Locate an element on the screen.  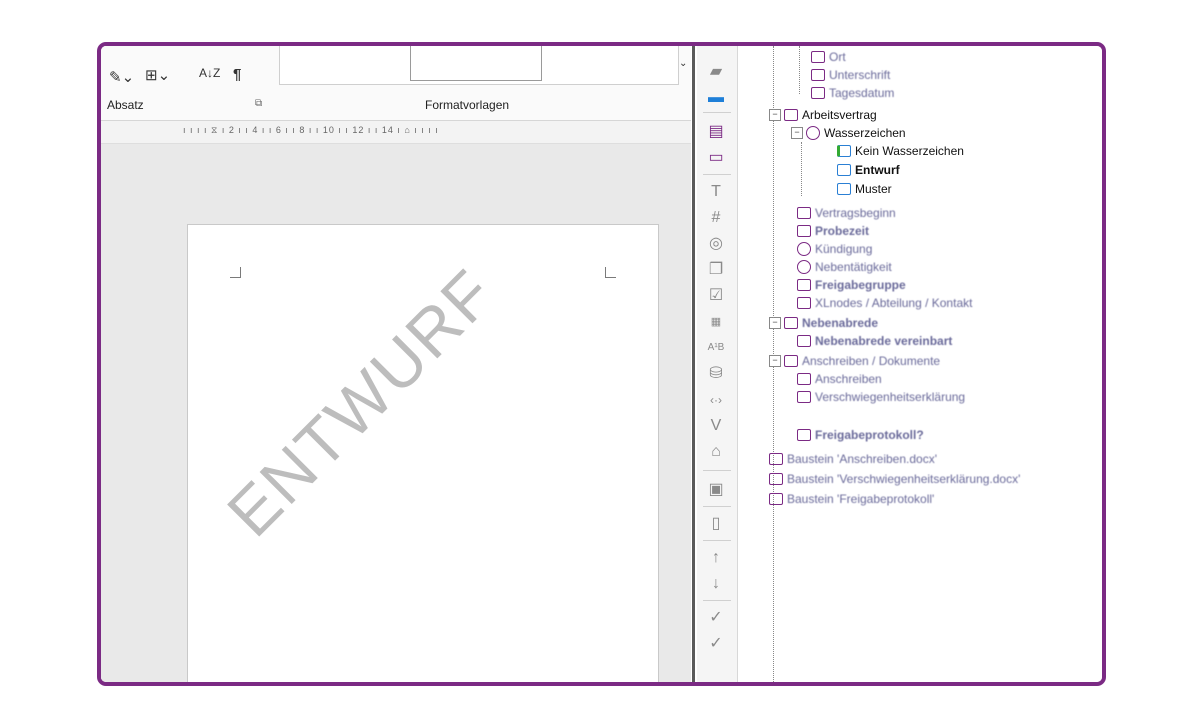
highlight-icon: ✎⌄ is located at coordinates (121, 77).